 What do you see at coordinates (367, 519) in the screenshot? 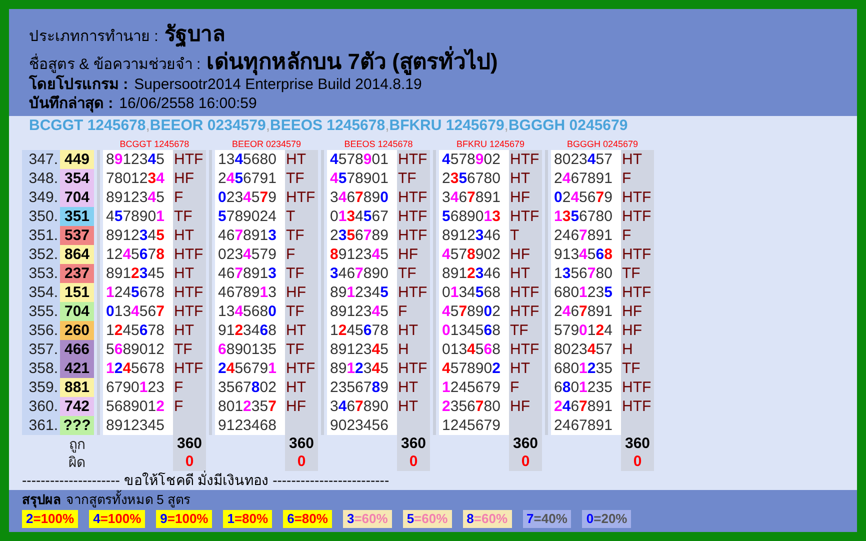
I see `percent-chip: 3=60%` at bounding box center [367, 519].